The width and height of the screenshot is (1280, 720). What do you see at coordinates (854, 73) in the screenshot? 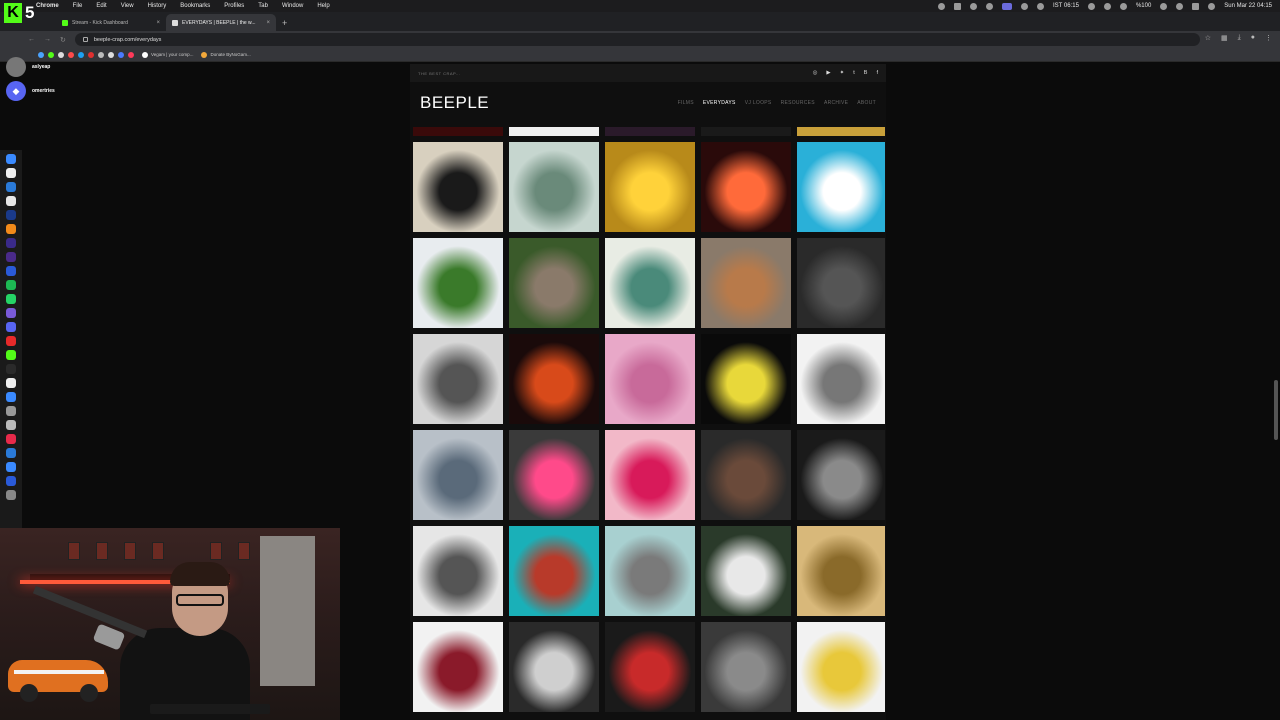
I see `tumblr-icon: t` at bounding box center [854, 73].